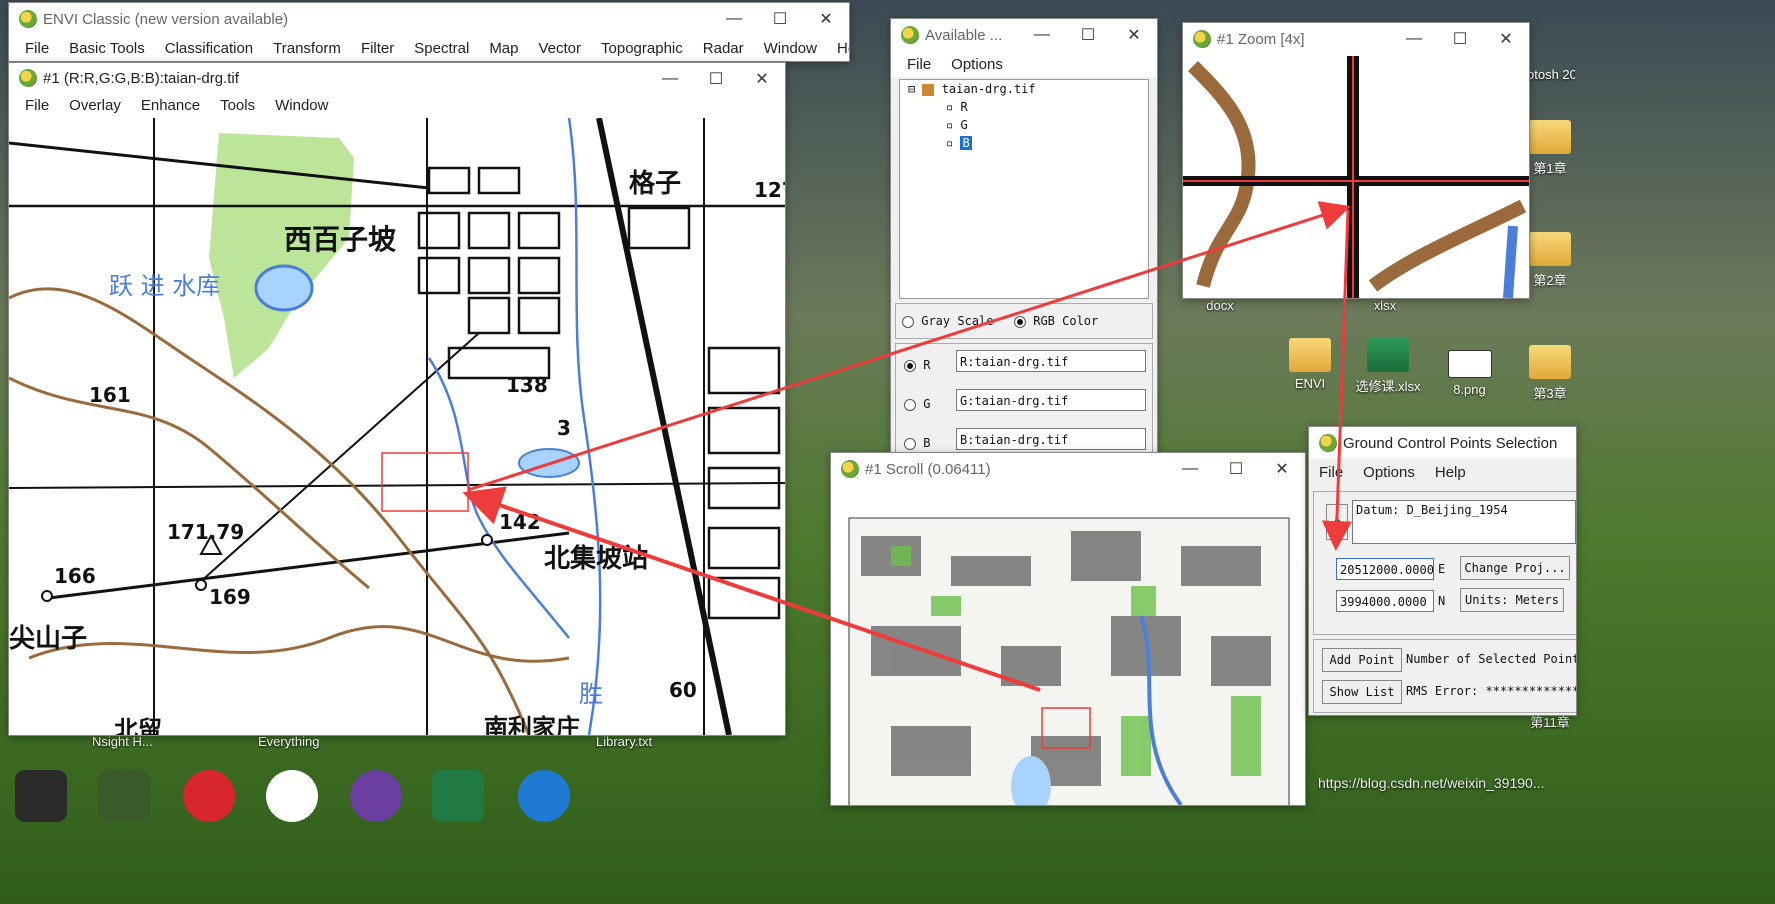  Describe the element at coordinates (917, 404) in the screenshot. I see `g-radio: G` at that location.